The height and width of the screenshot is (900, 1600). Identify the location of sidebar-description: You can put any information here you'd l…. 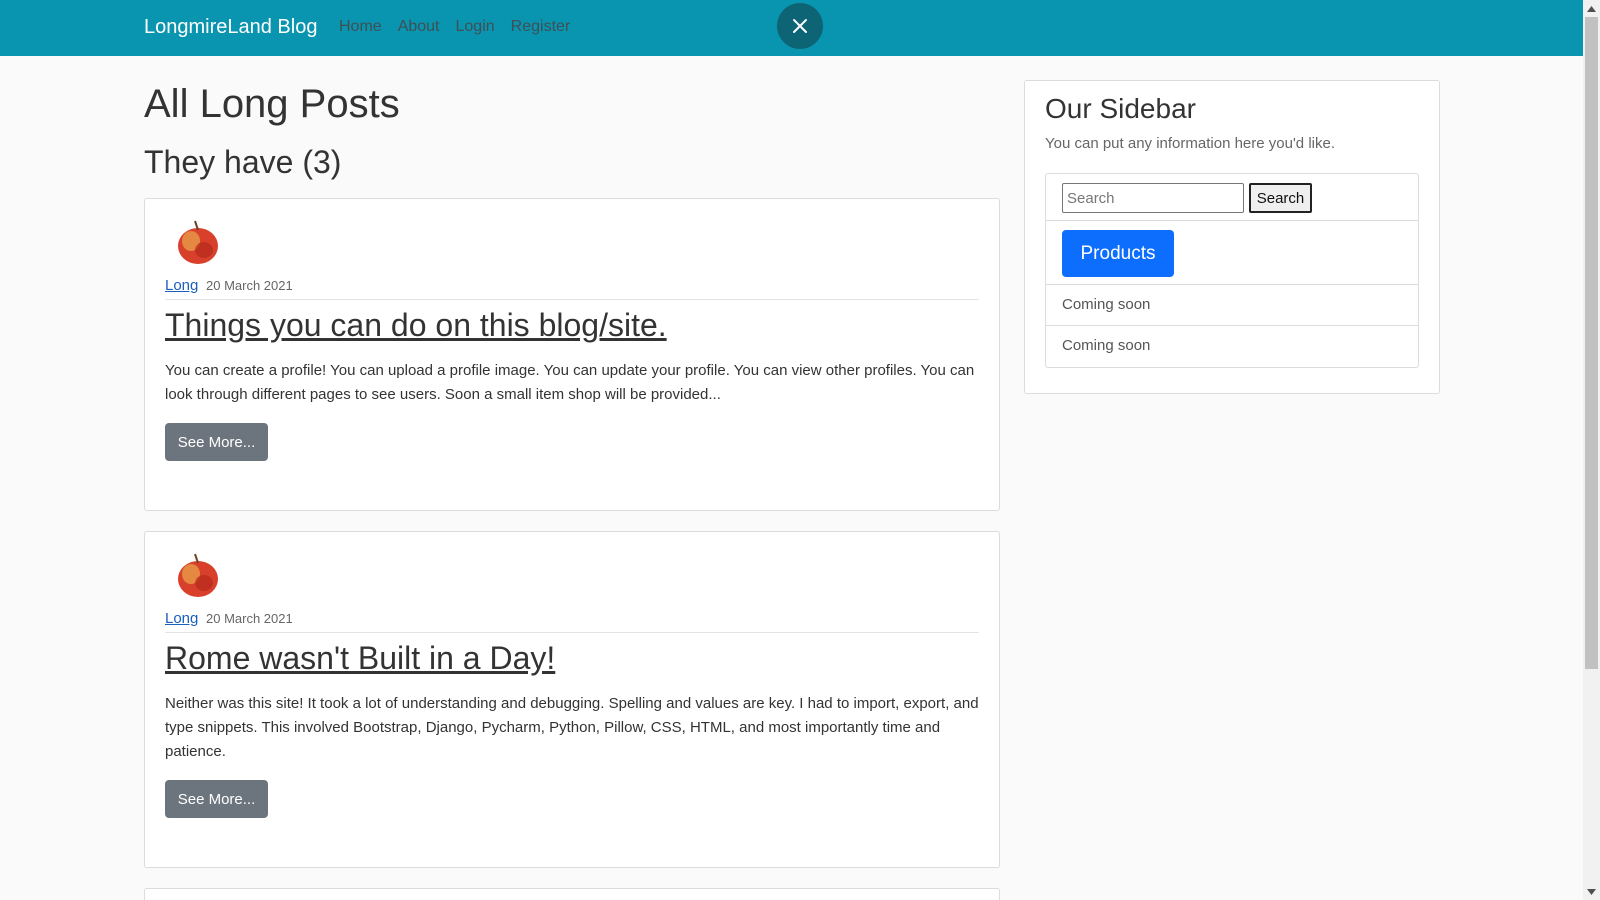
(1190, 143).